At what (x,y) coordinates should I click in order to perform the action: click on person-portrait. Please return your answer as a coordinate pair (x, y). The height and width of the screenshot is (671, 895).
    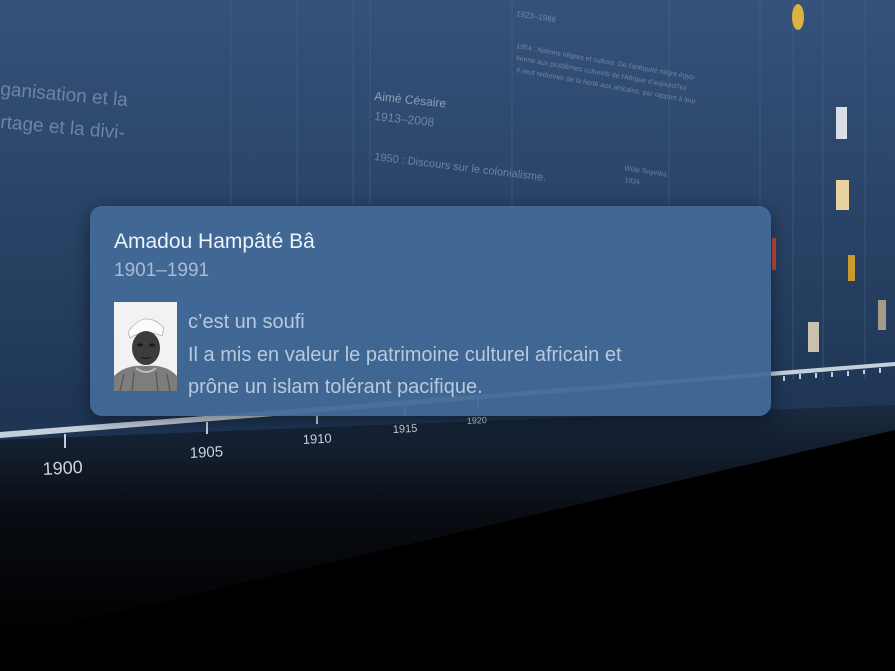
    Looking at the image, I should click on (145, 346).